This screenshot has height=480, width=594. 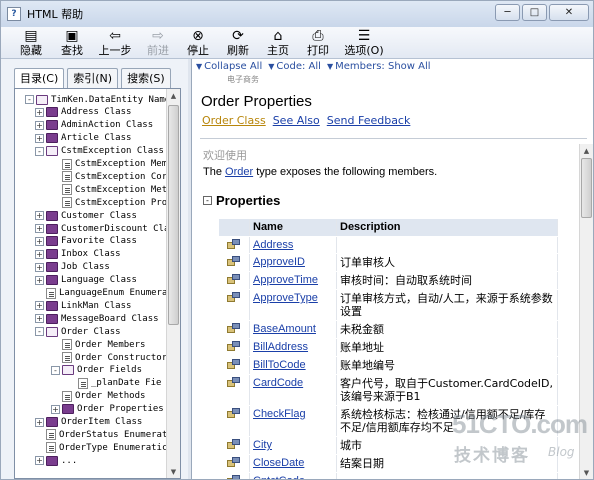 I want to click on tree-item: + Customer Class, so click(x=86, y=215).